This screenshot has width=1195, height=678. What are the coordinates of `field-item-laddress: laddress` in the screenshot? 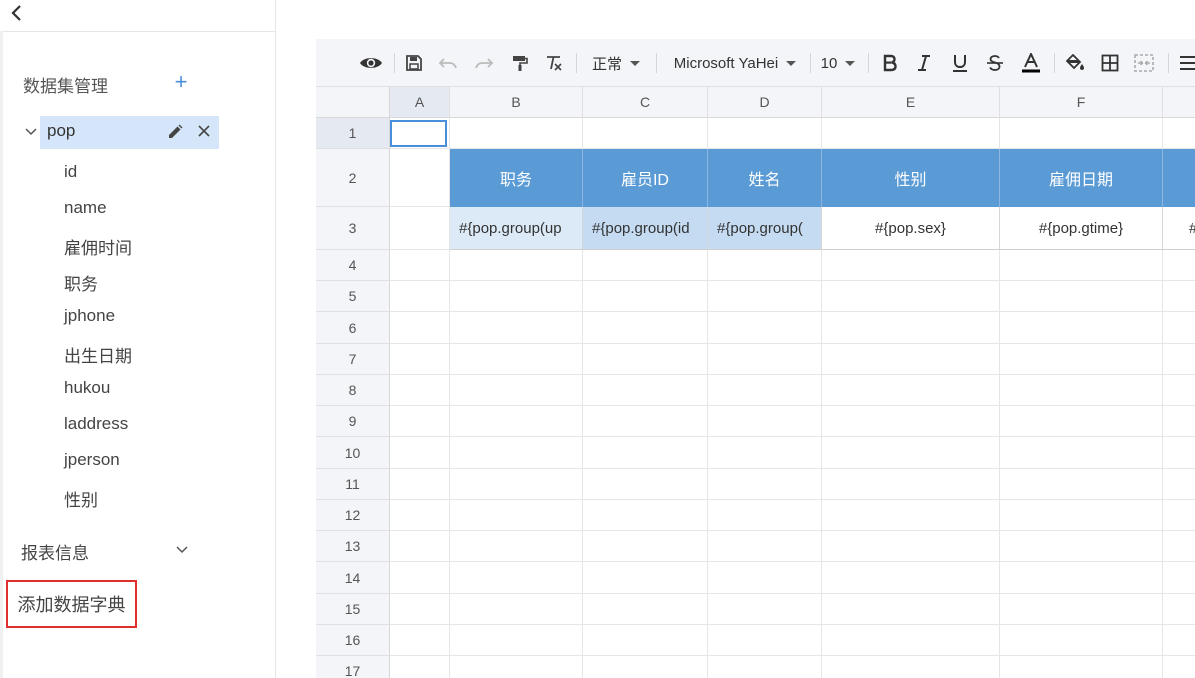 It's located at (96, 424).